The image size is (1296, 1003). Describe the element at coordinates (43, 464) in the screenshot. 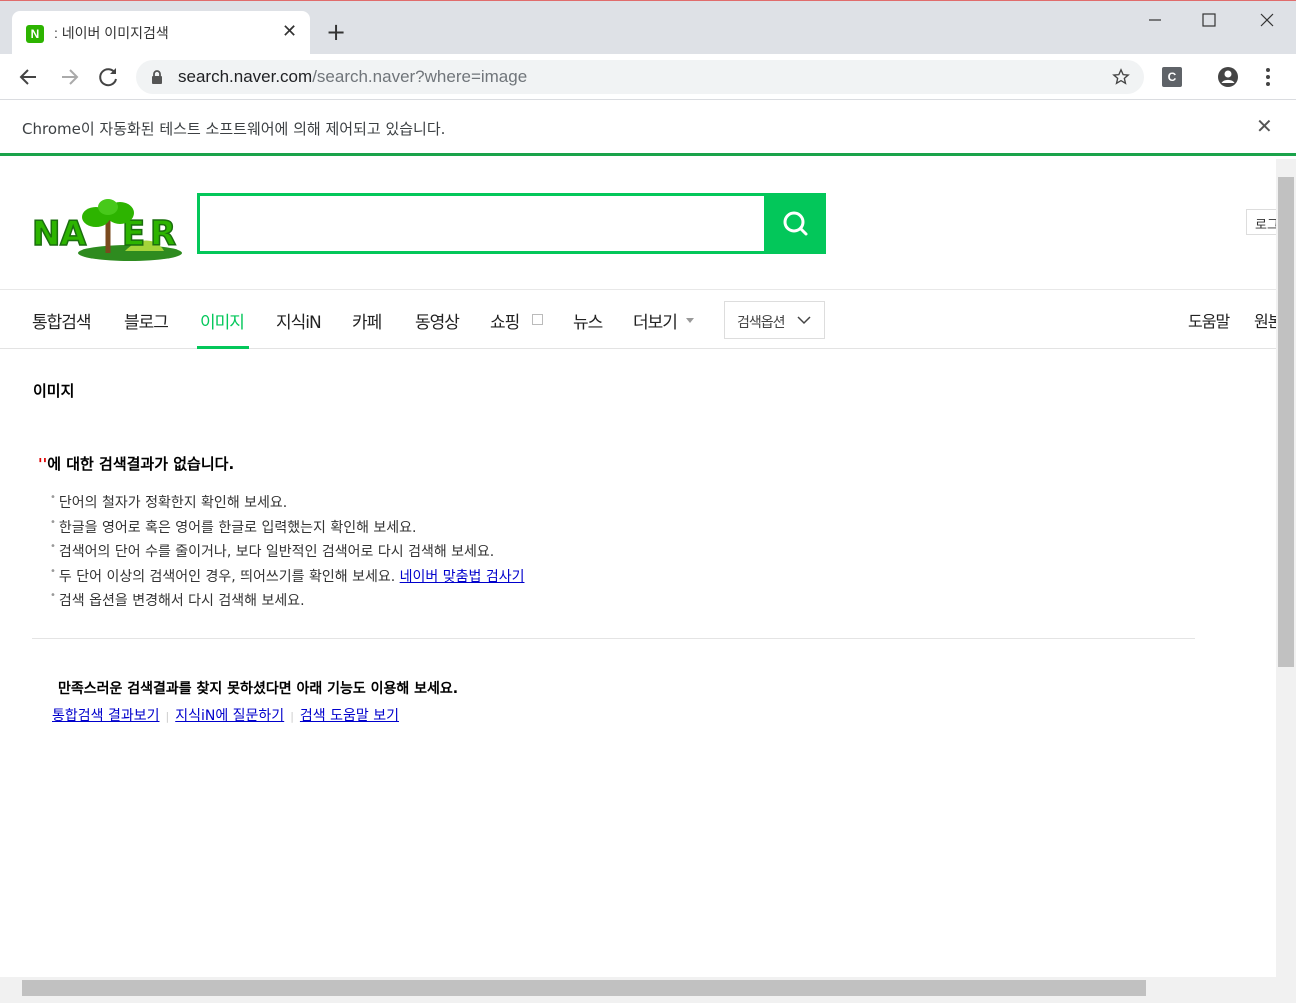

I see `query-text: ''` at that location.